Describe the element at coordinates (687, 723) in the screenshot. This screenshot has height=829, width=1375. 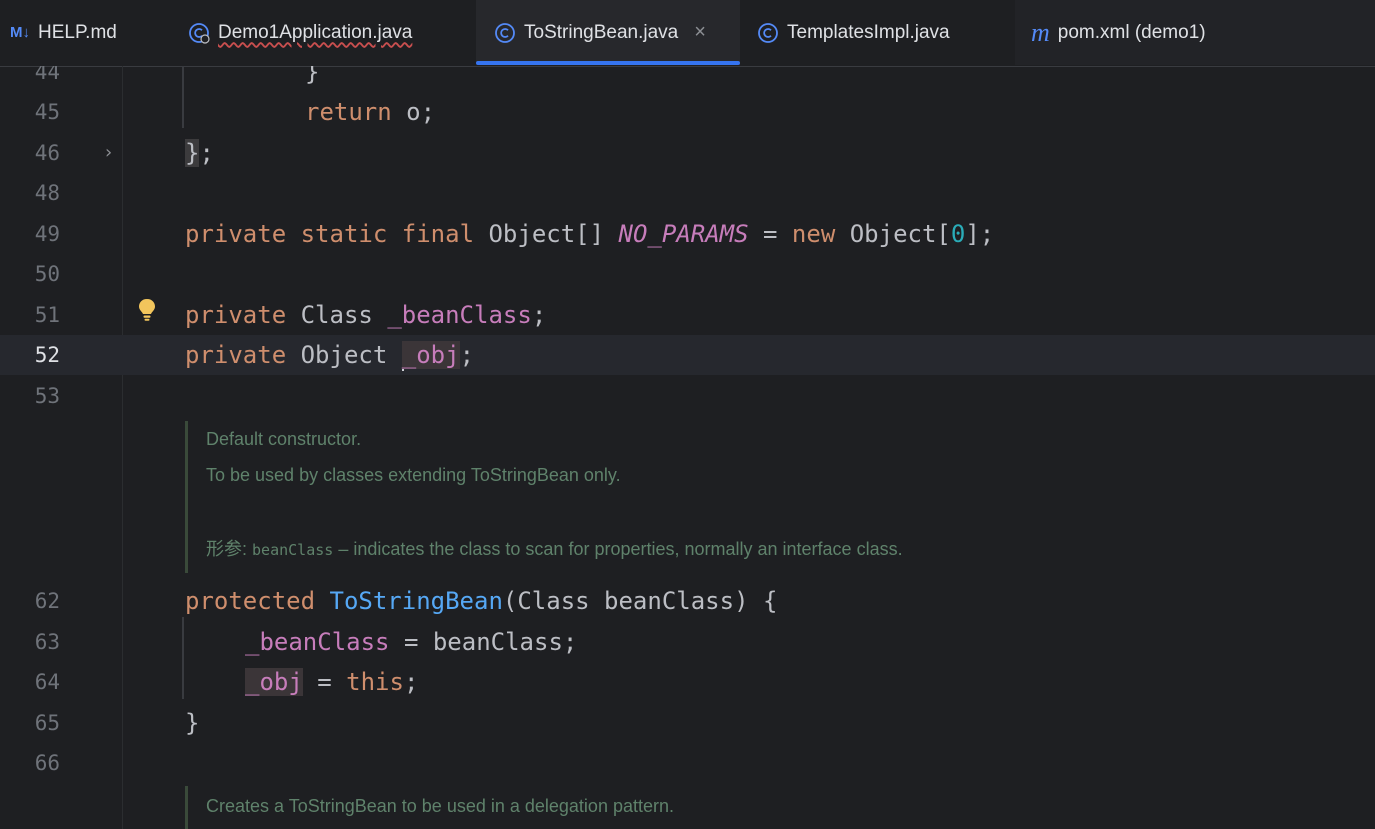
I see `code-line-65: 65 }` at that location.